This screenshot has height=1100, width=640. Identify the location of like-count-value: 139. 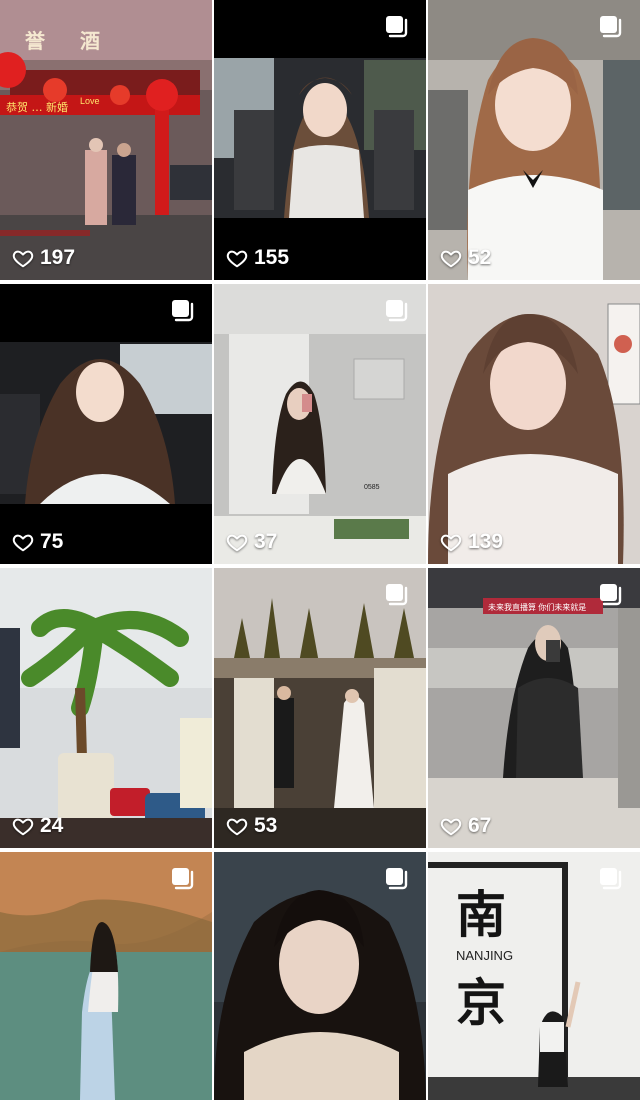
(486, 541).